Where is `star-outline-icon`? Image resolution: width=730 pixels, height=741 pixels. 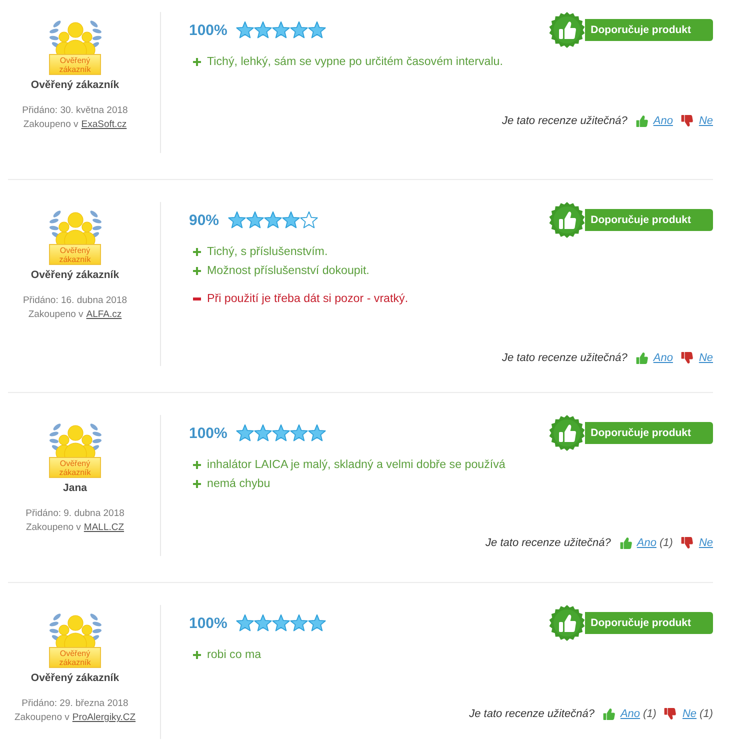
star-outline-icon is located at coordinates (309, 220).